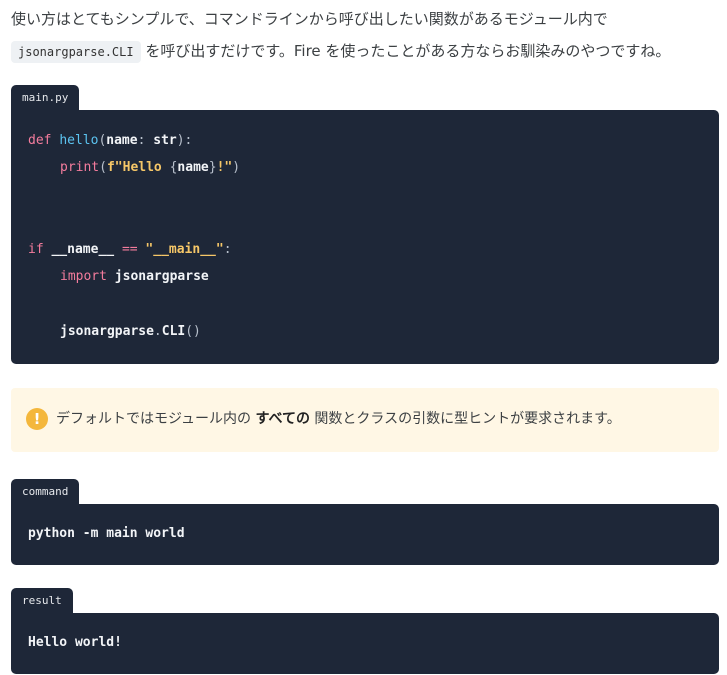  Describe the element at coordinates (79, 140) in the screenshot. I see `function-name: hello` at that location.